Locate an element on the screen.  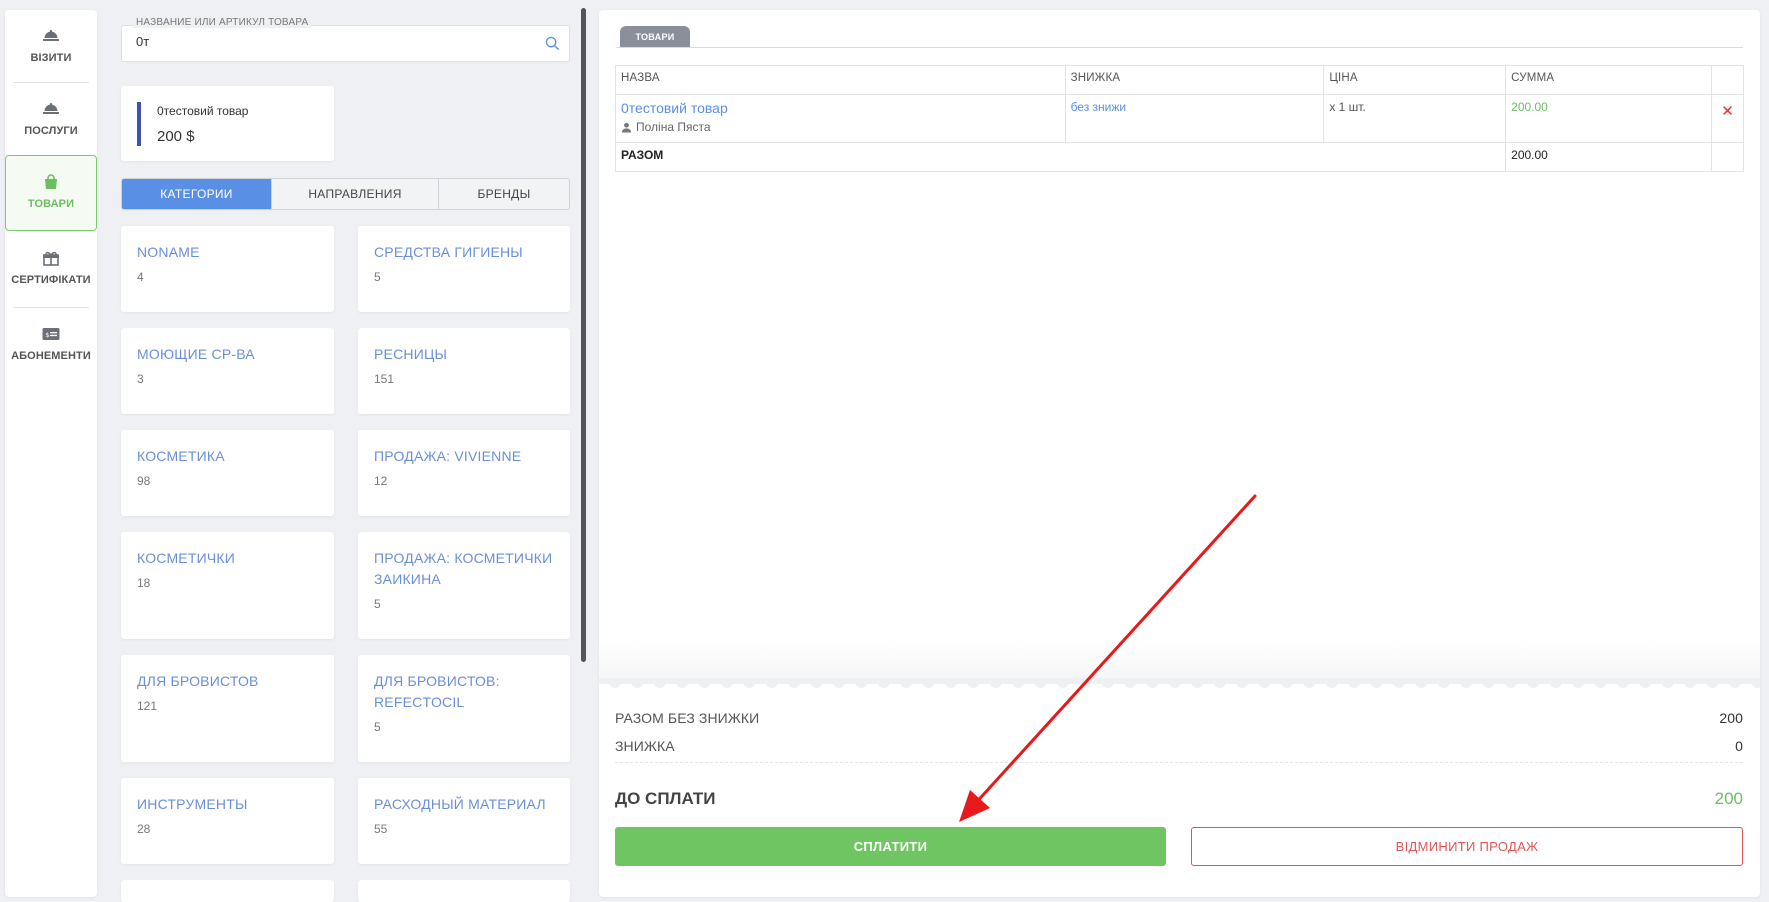
catalog-scrollbar is located at coordinates (583, 335).